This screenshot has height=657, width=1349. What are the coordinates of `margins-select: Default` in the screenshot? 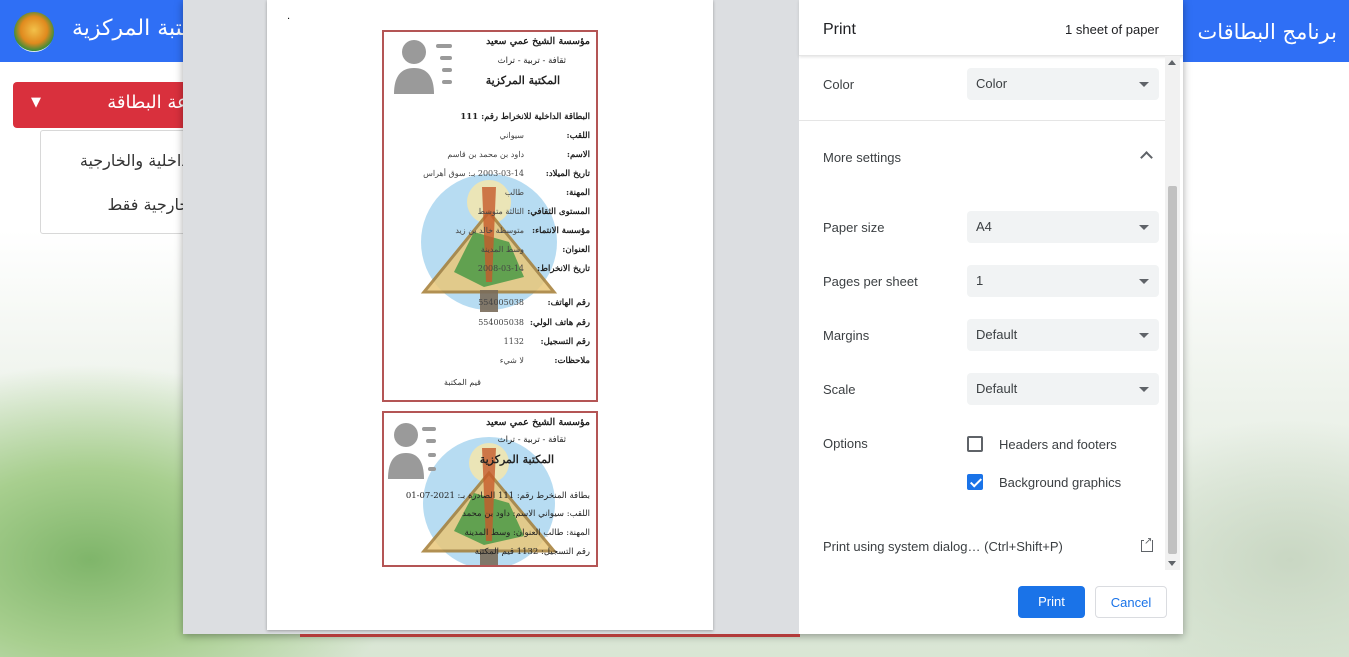 It's located at (1063, 335).